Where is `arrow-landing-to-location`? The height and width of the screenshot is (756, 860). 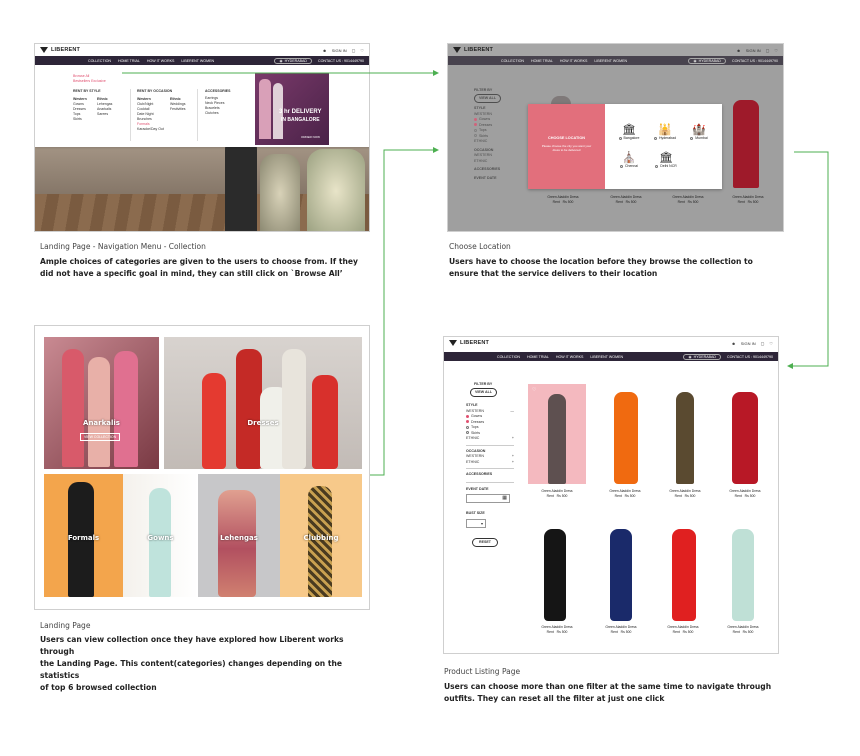 arrow-landing-to-location is located at coordinates (404, 311).